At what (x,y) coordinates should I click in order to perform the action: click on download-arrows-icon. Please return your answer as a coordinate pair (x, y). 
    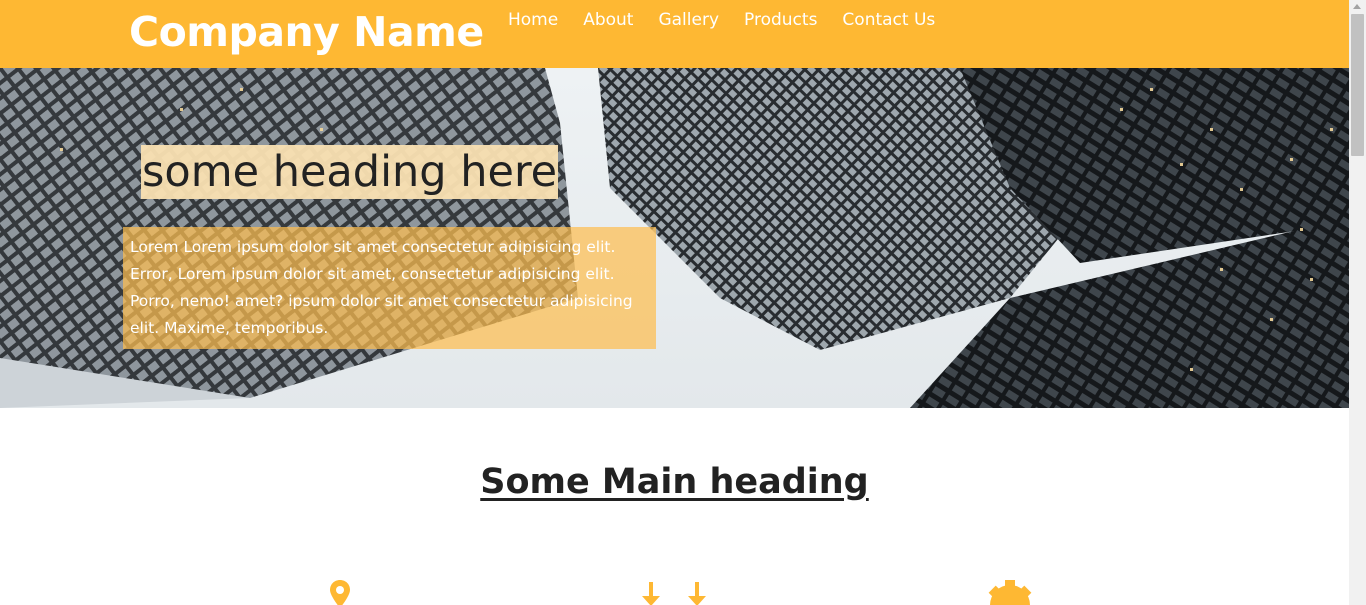
    Looking at the image, I should click on (674, 593).